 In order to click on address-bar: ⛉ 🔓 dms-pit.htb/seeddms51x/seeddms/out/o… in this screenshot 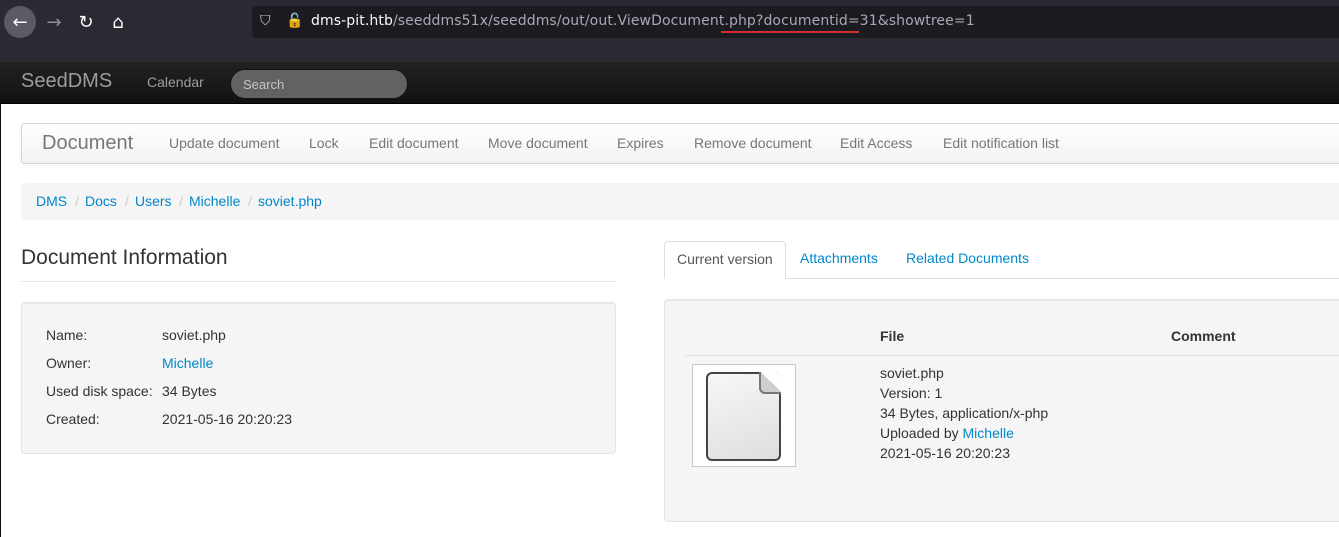, I will do `click(795, 22)`.